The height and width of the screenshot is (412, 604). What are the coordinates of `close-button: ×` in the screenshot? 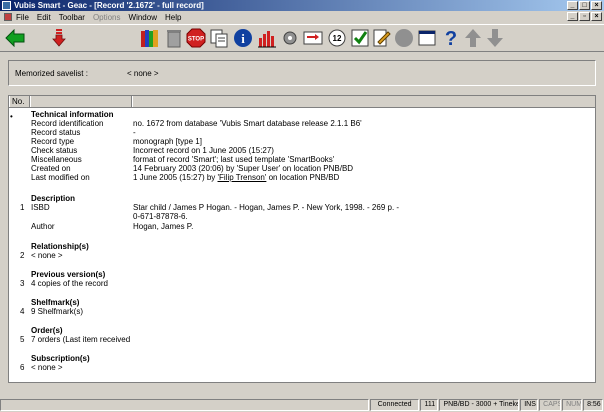 It's located at (596, 5).